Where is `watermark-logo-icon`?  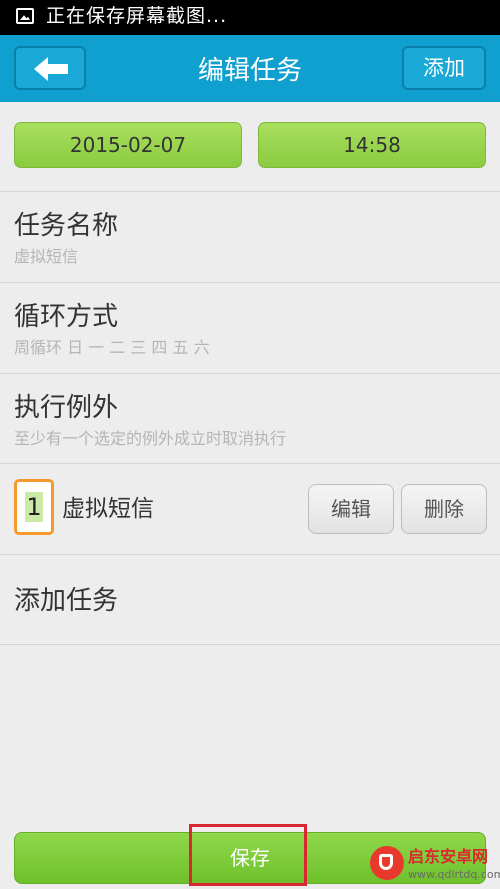
watermark-logo-icon is located at coordinates (387, 863).